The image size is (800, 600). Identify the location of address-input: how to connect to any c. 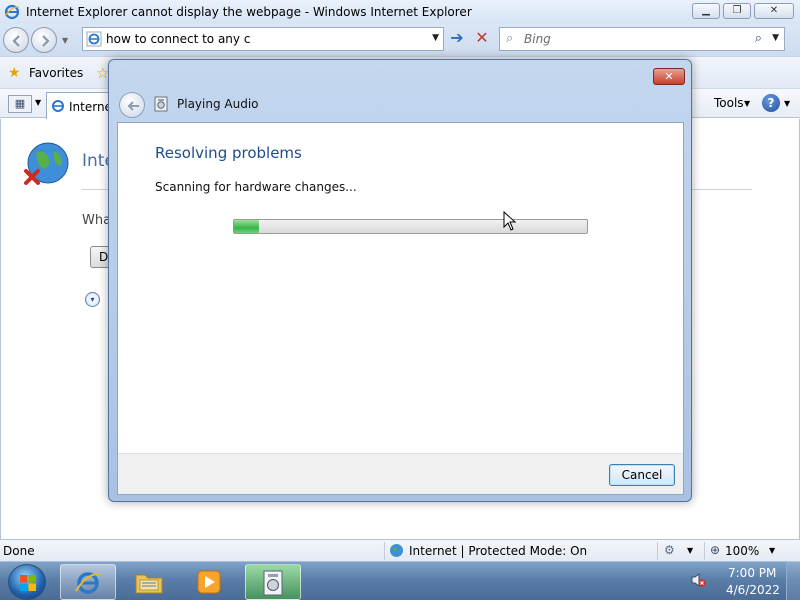
(178, 39).